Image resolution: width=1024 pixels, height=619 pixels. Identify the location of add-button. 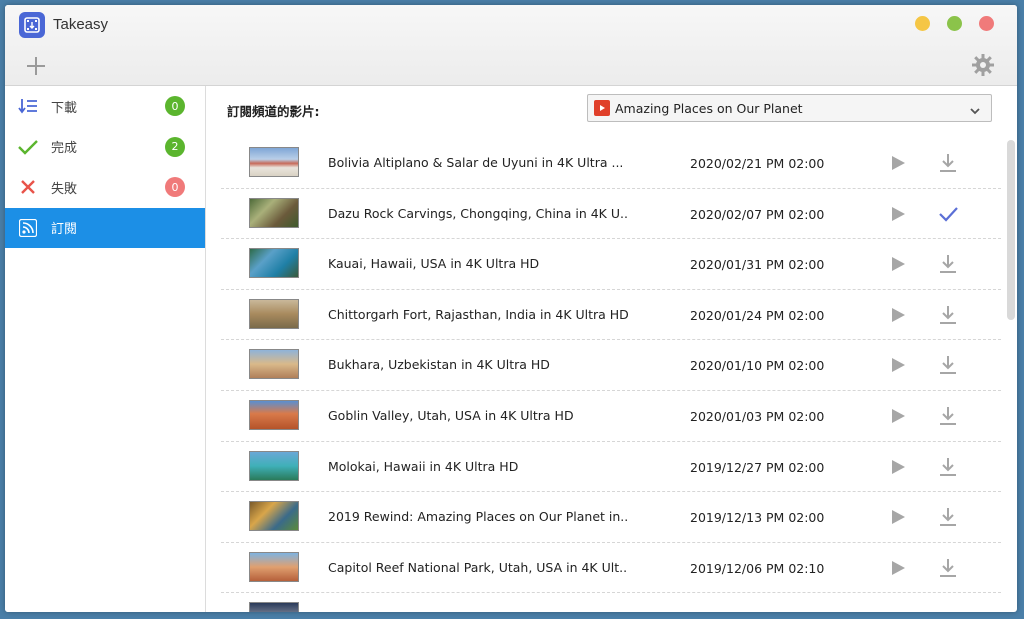
(36, 66).